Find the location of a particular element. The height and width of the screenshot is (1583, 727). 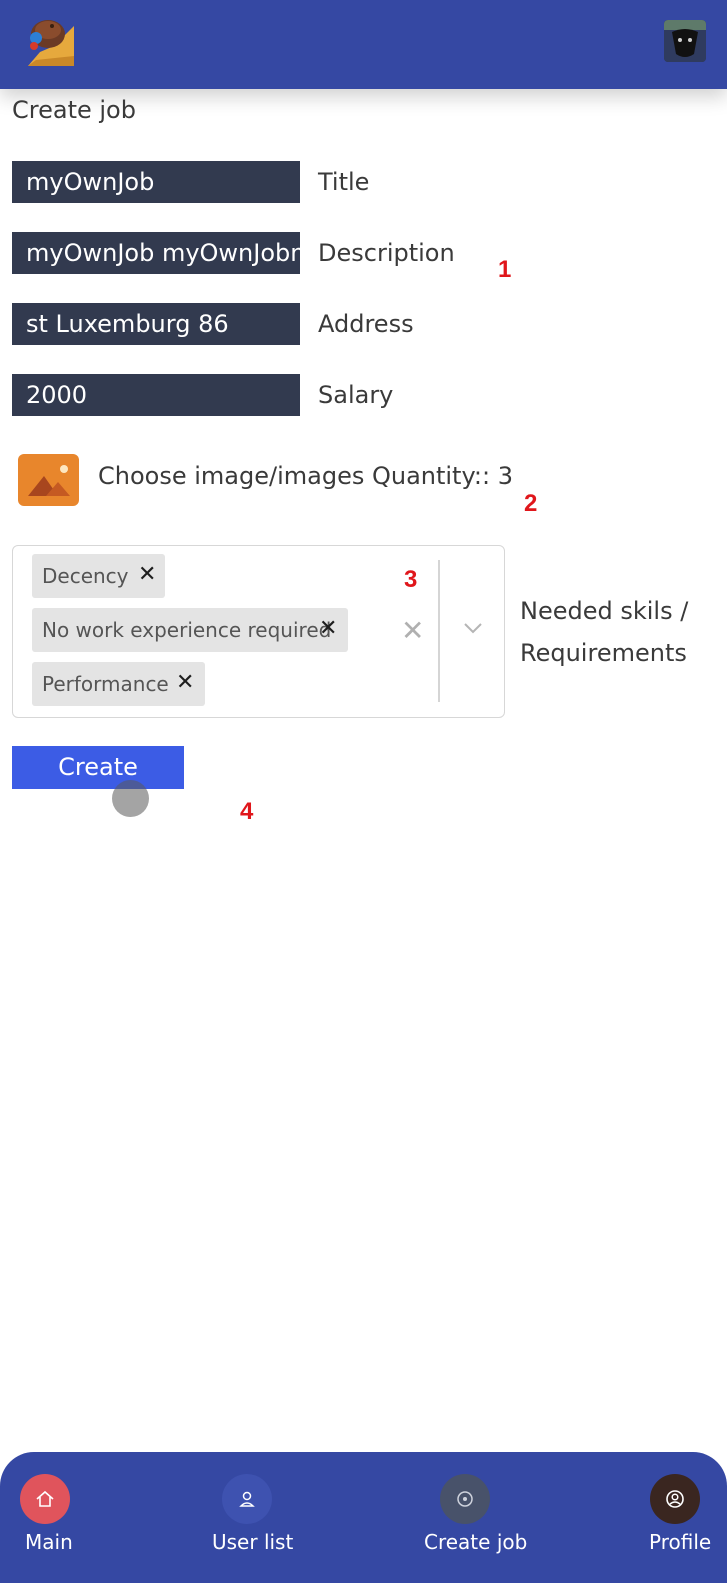

skill-chip: Performance ✕ is located at coordinates (118, 684).